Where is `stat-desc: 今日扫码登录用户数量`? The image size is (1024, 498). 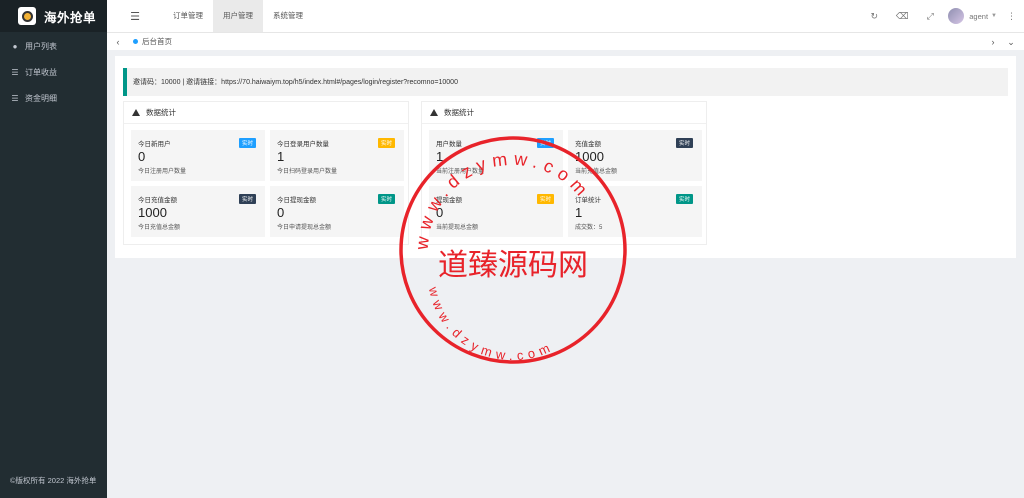 stat-desc: 今日扫码登录用户数量 is located at coordinates (307, 172).